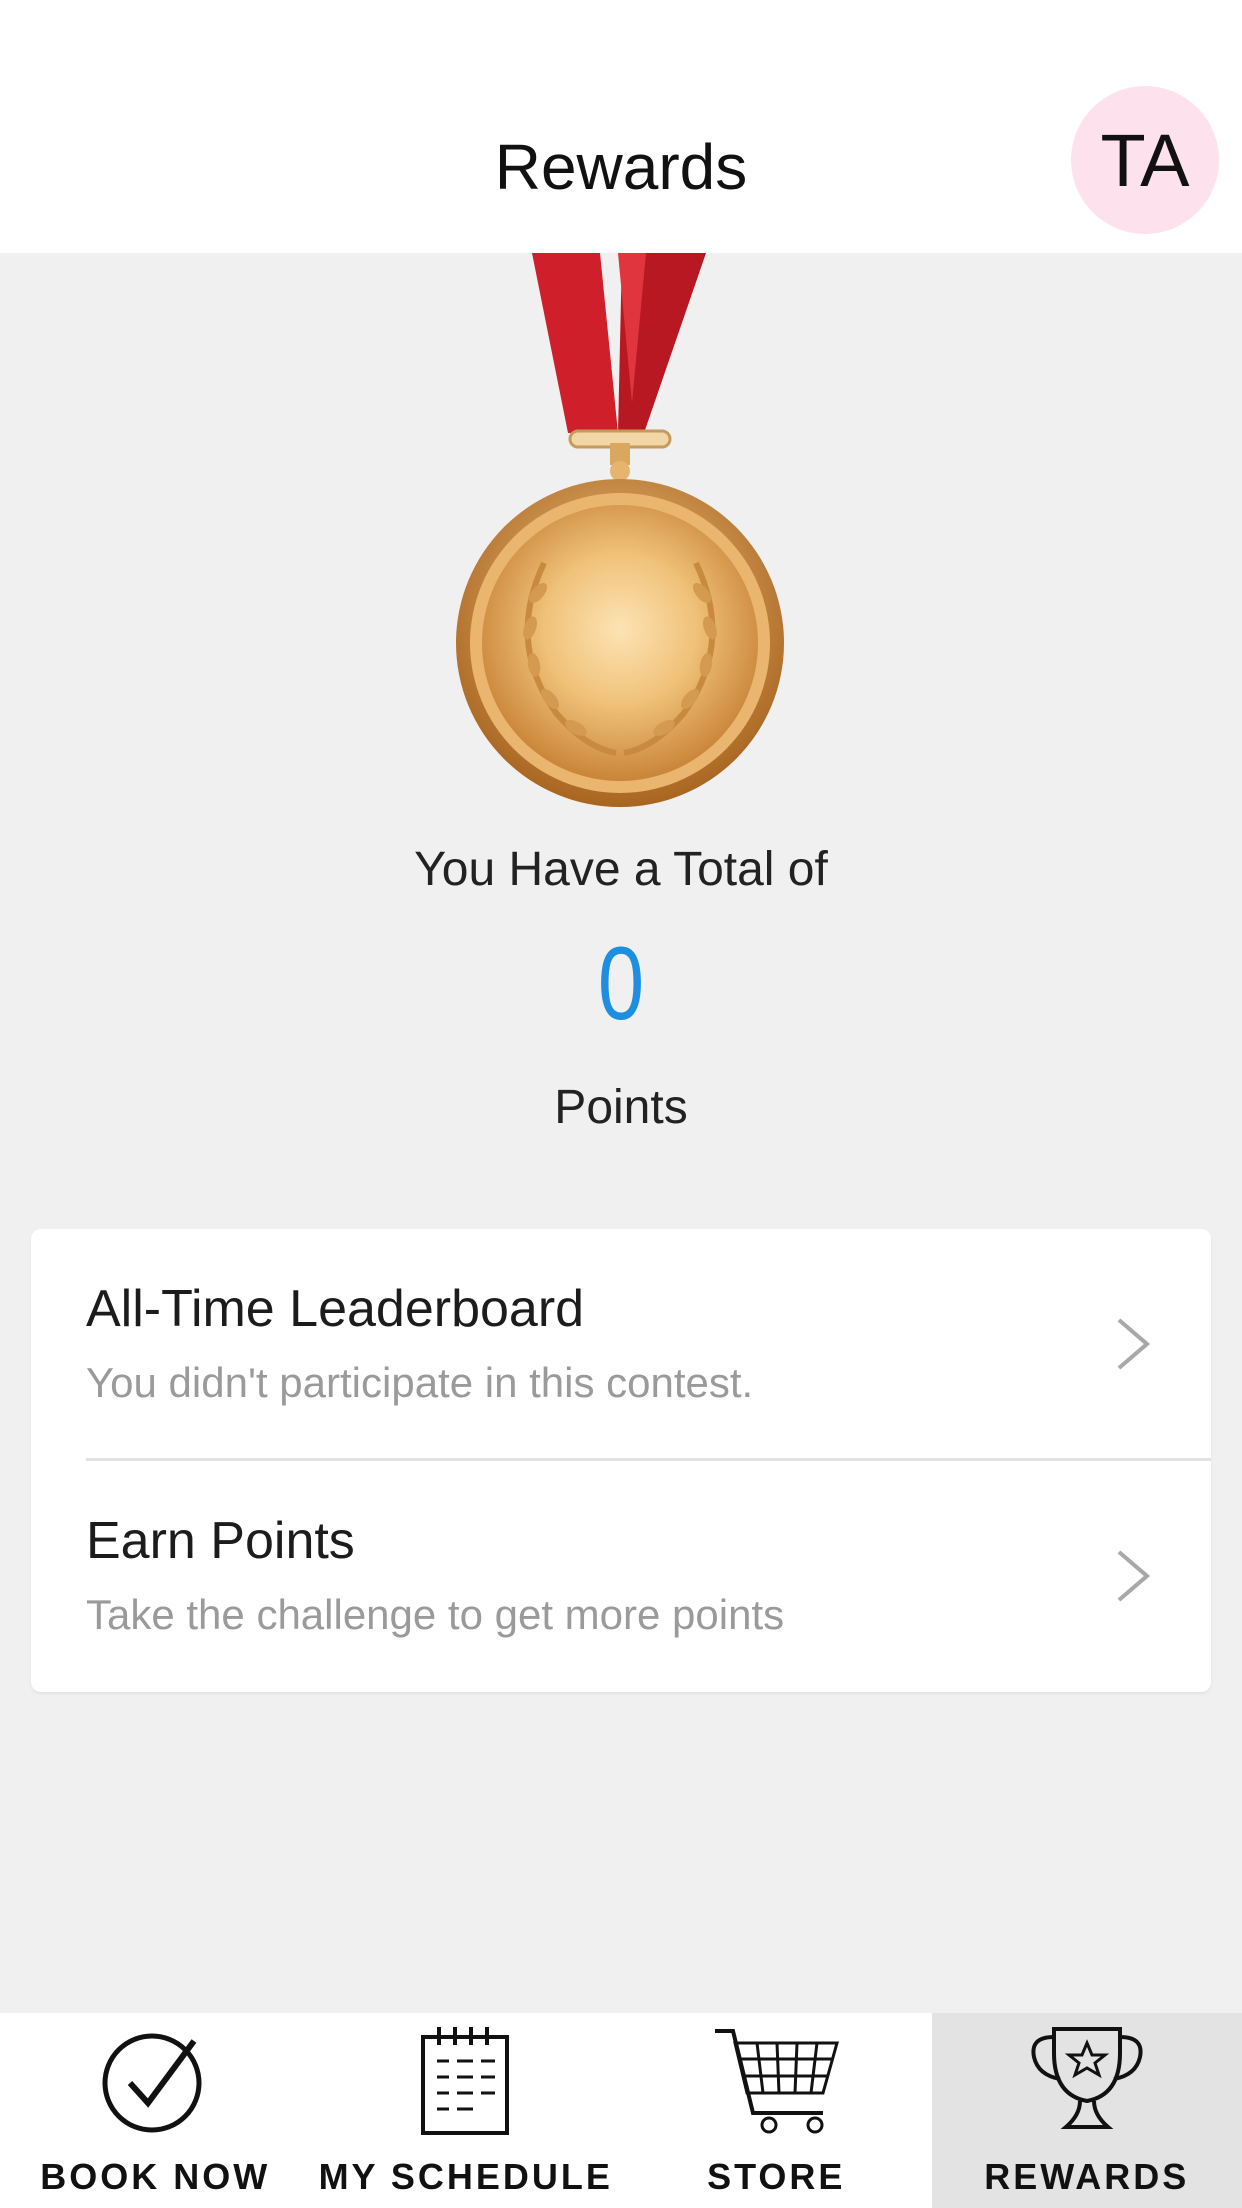 The width and height of the screenshot is (1242, 2208). I want to click on total-label: You Have a Total of, so click(621, 869).